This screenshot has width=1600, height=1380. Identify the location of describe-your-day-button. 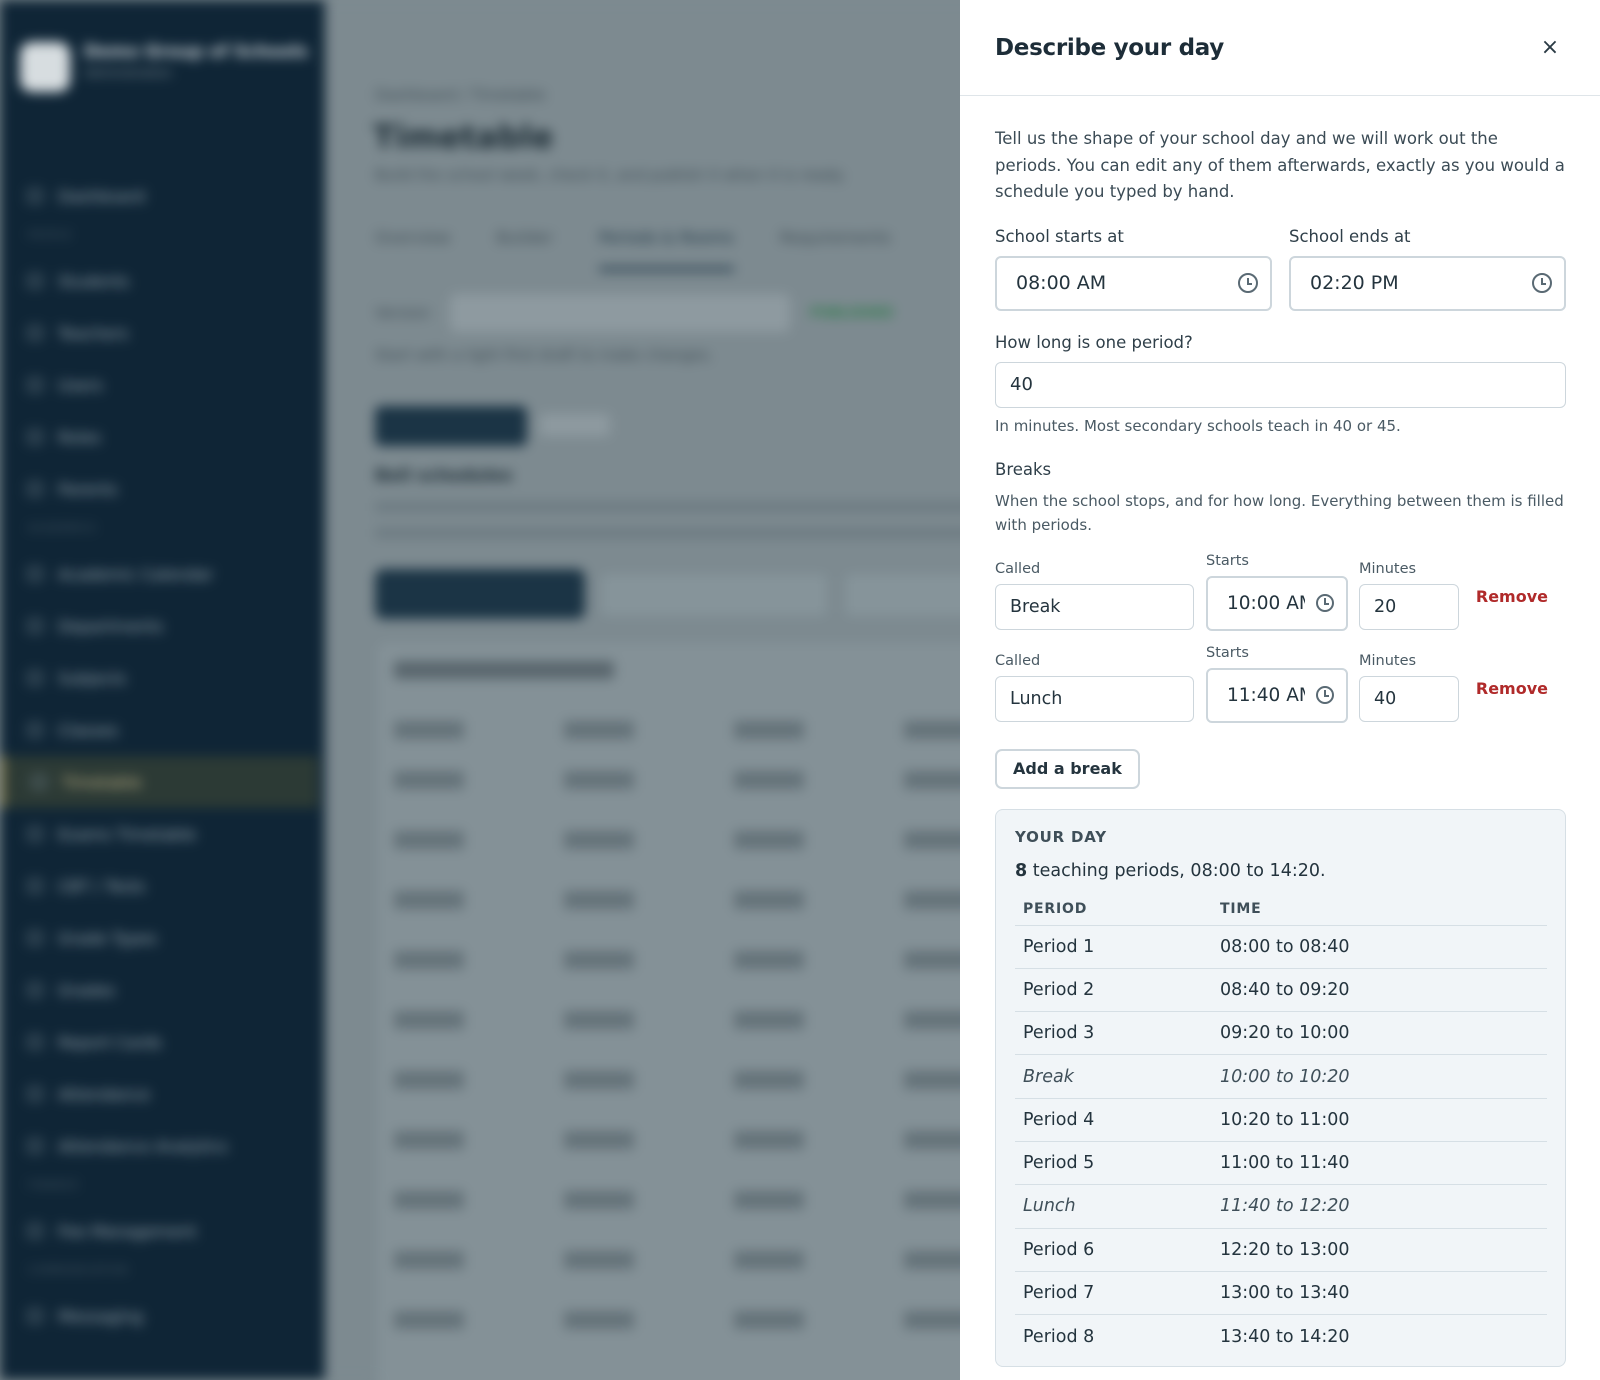
(480, 594).